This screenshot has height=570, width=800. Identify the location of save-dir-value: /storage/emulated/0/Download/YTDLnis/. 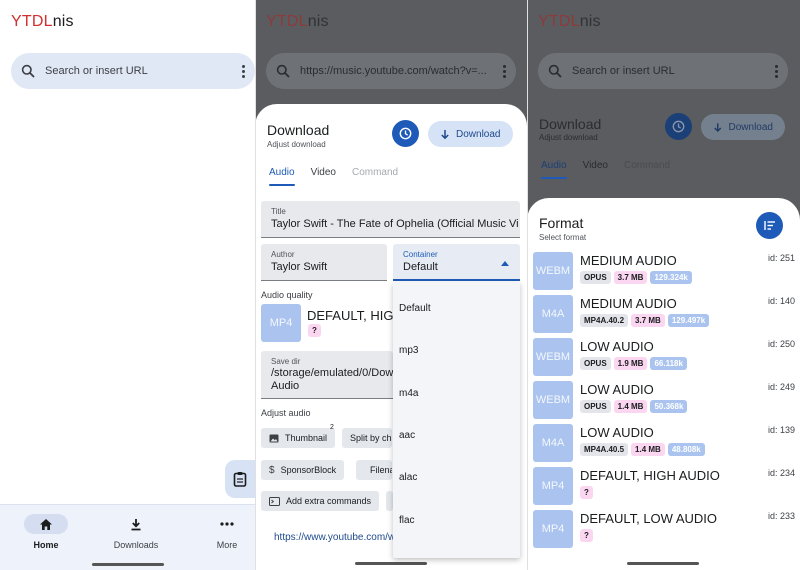
(332, 373).